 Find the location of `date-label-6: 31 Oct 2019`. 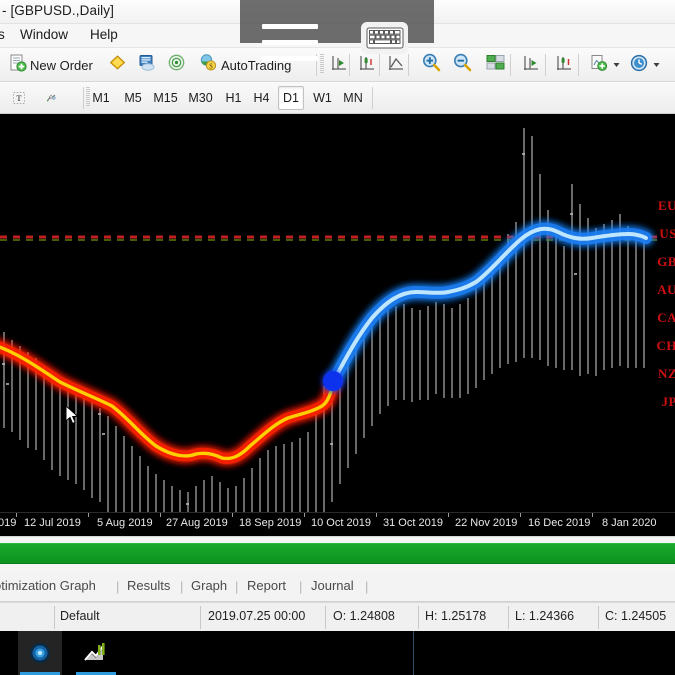

date-label-6: 31 Oct 2019 is located at coordinates (413, 523).